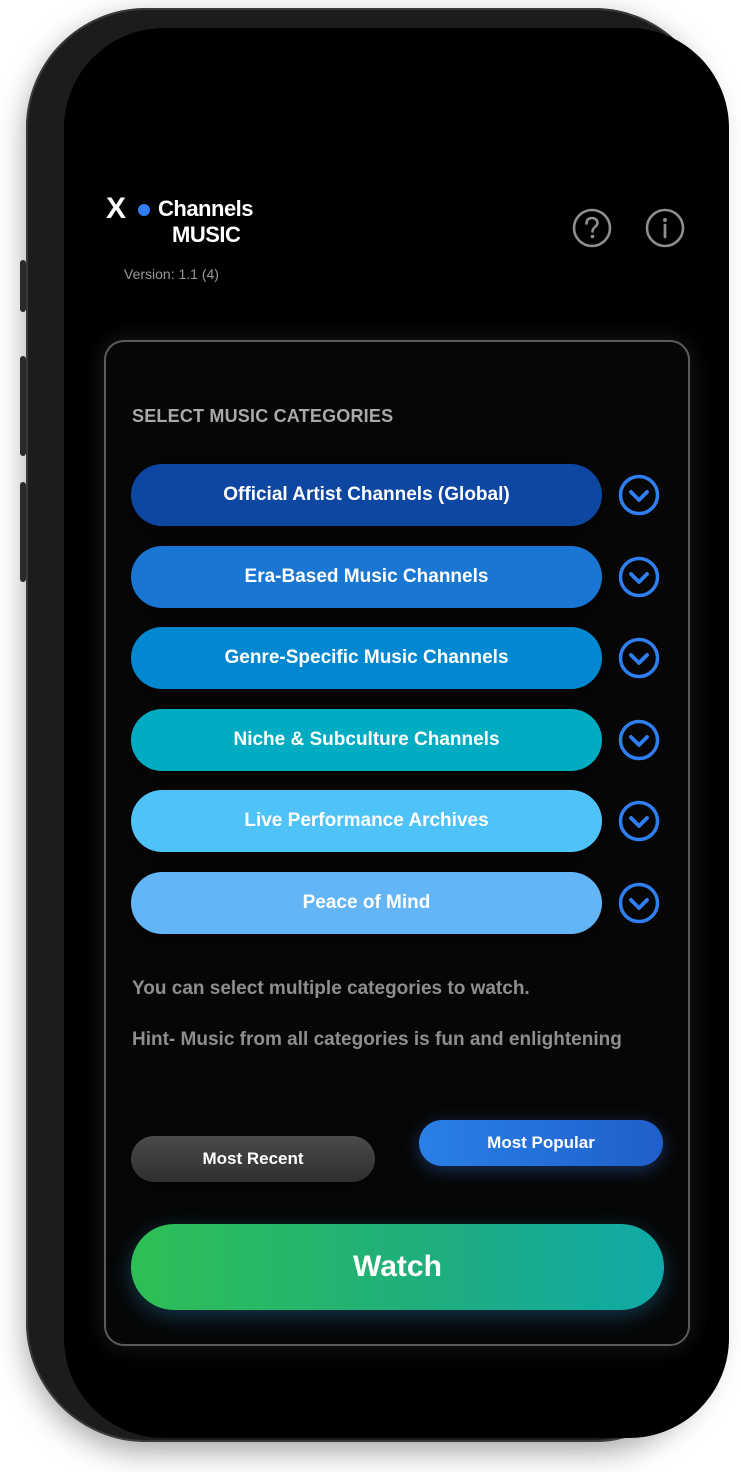 The height and width of the screenshot is (1472, 741). What do you see at coordinates (366, 740) in the screenshot?
I see `category-button-niche-subculture: Niche & Subculture Channels` at bounding box center [366, 740].